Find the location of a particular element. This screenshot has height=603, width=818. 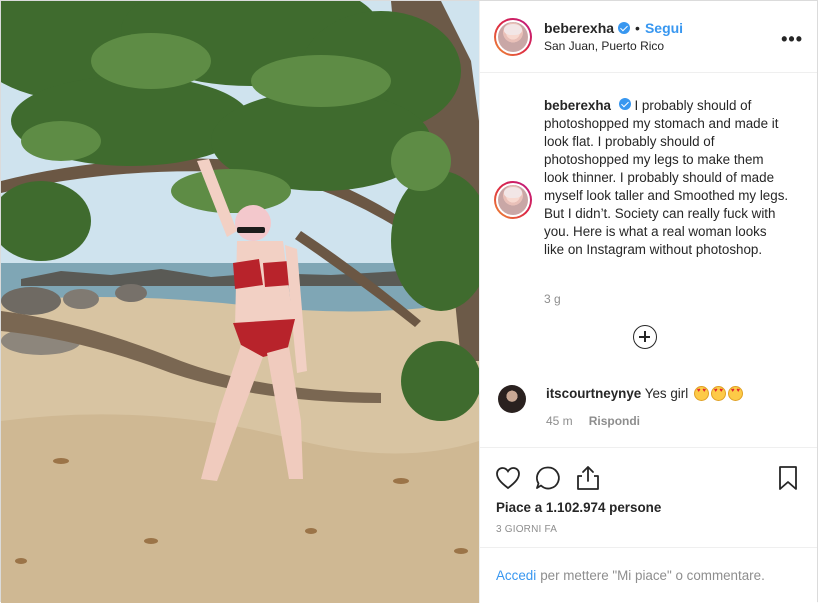

comment-time: 45 m is located at coordinates (559, 421).